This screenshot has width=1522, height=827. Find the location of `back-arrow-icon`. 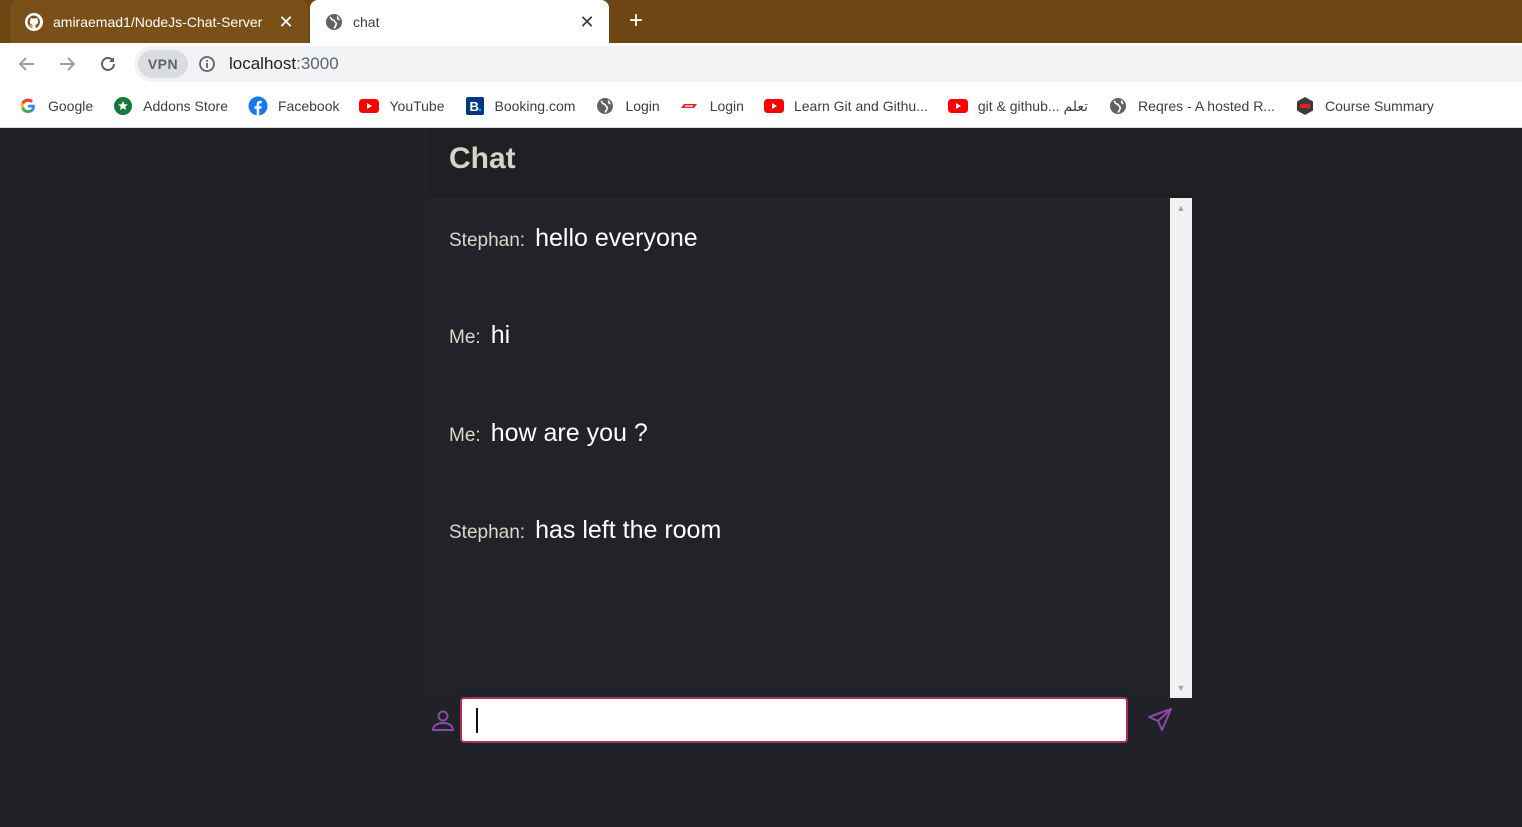

back-arrow-icon is located at coordinates (26, 64).